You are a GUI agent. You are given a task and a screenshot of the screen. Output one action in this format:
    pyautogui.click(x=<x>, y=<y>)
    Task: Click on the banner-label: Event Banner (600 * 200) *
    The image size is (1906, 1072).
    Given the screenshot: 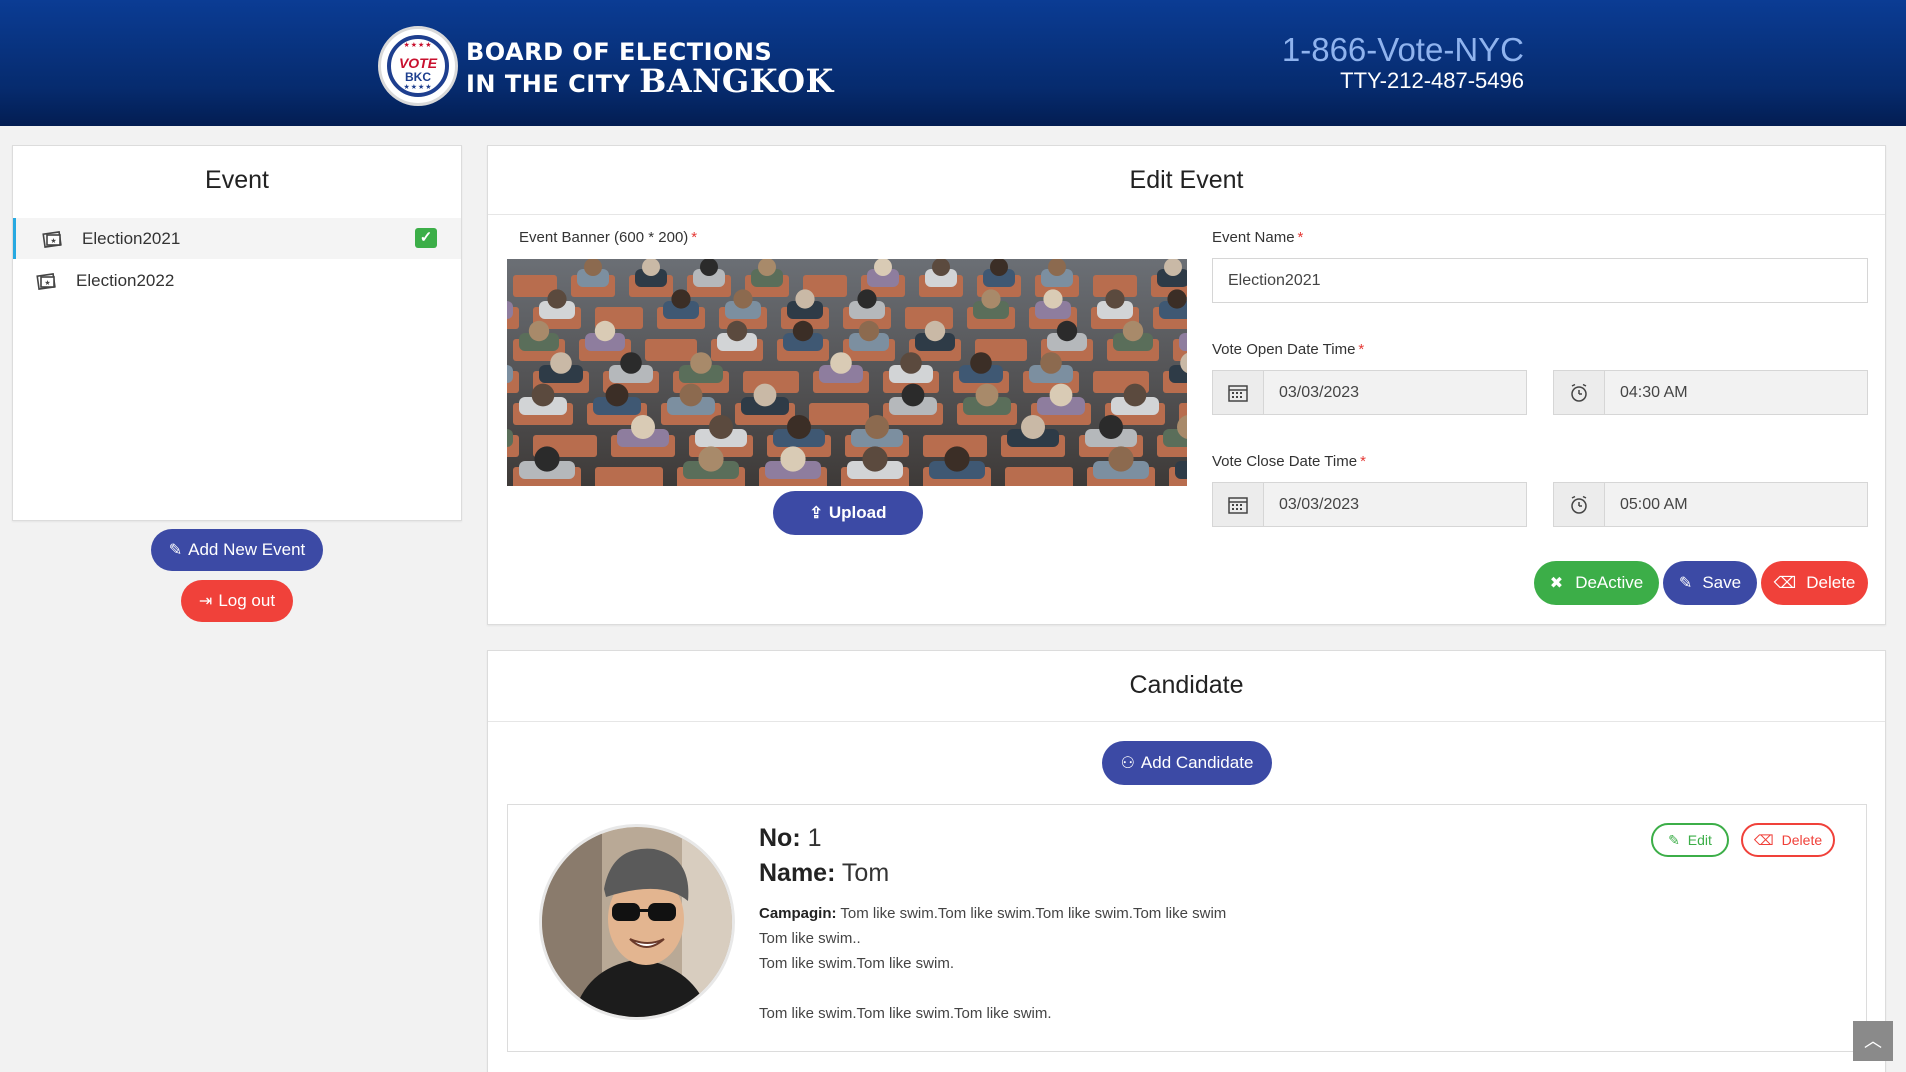 What is the action you would take?
    pyautogui.click(x=608, y=237)
    